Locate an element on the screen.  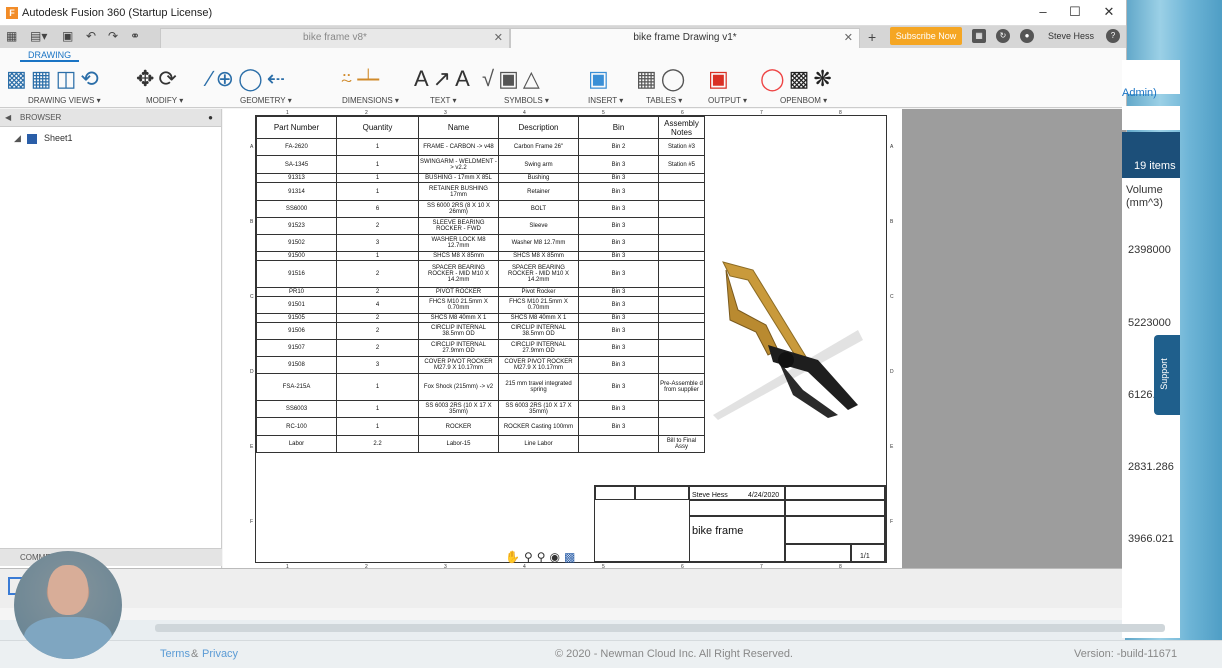
bom-cell: CIRCLIP INTERNAL 38.5mm OD is located at coordinates (538, 331).